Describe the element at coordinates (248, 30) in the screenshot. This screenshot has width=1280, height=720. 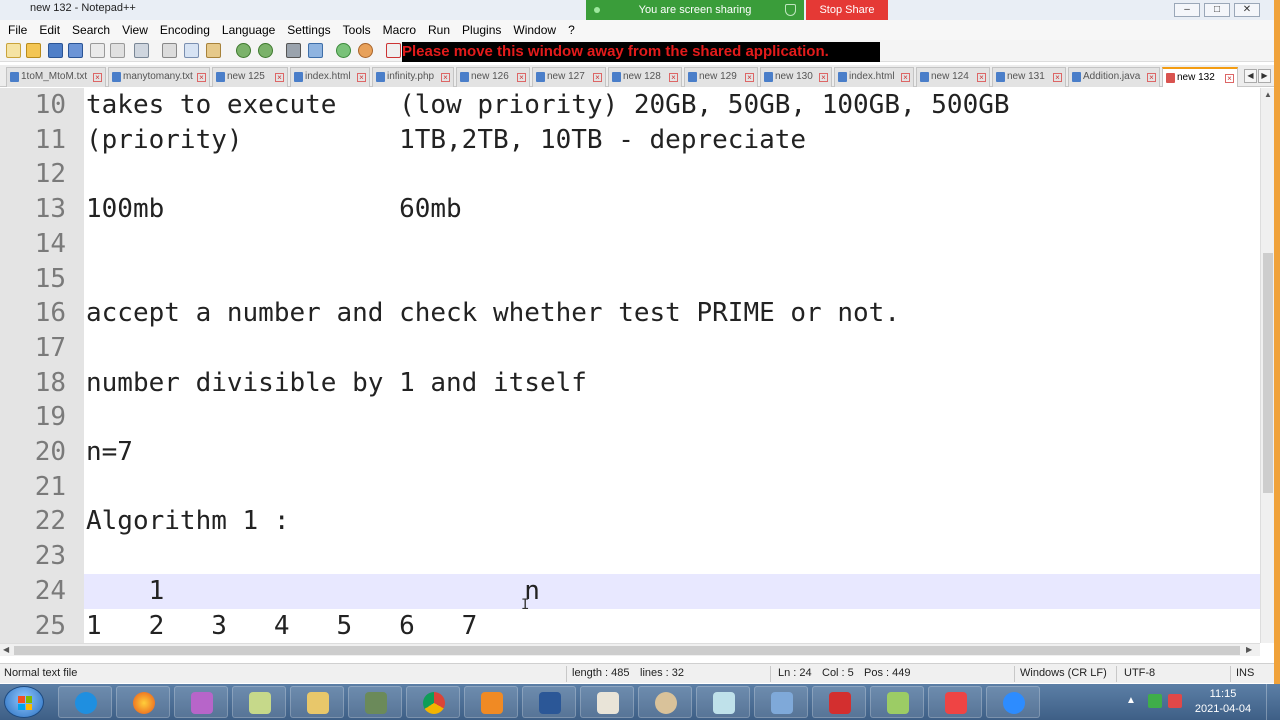
I see `menu-language: Language` at that location.